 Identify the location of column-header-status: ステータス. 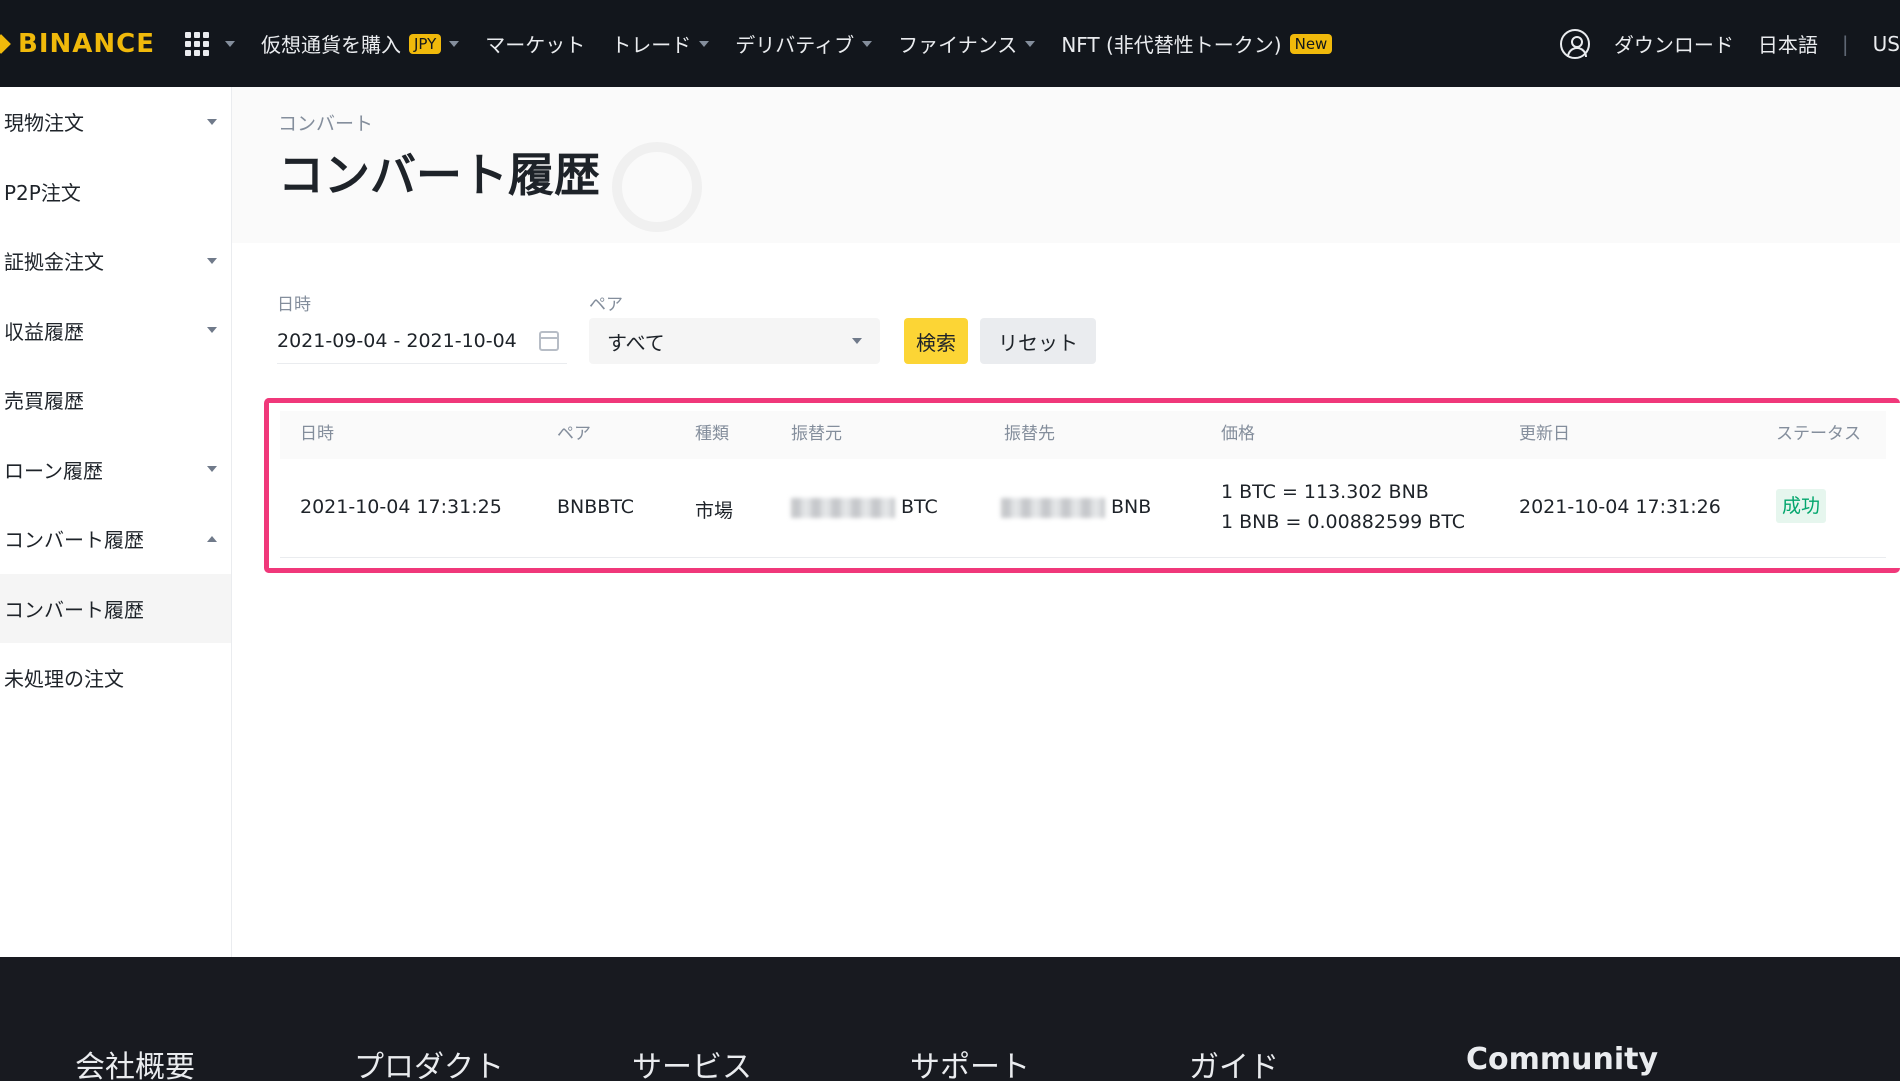
(1818, 434).